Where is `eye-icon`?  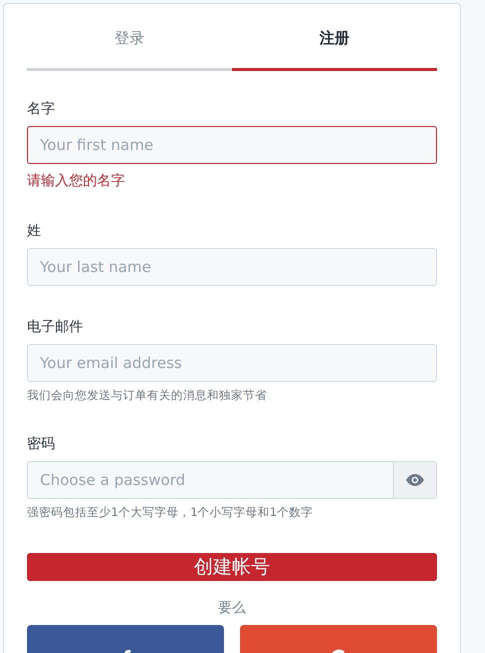 eye-icon is located at coordinates (415, 480).